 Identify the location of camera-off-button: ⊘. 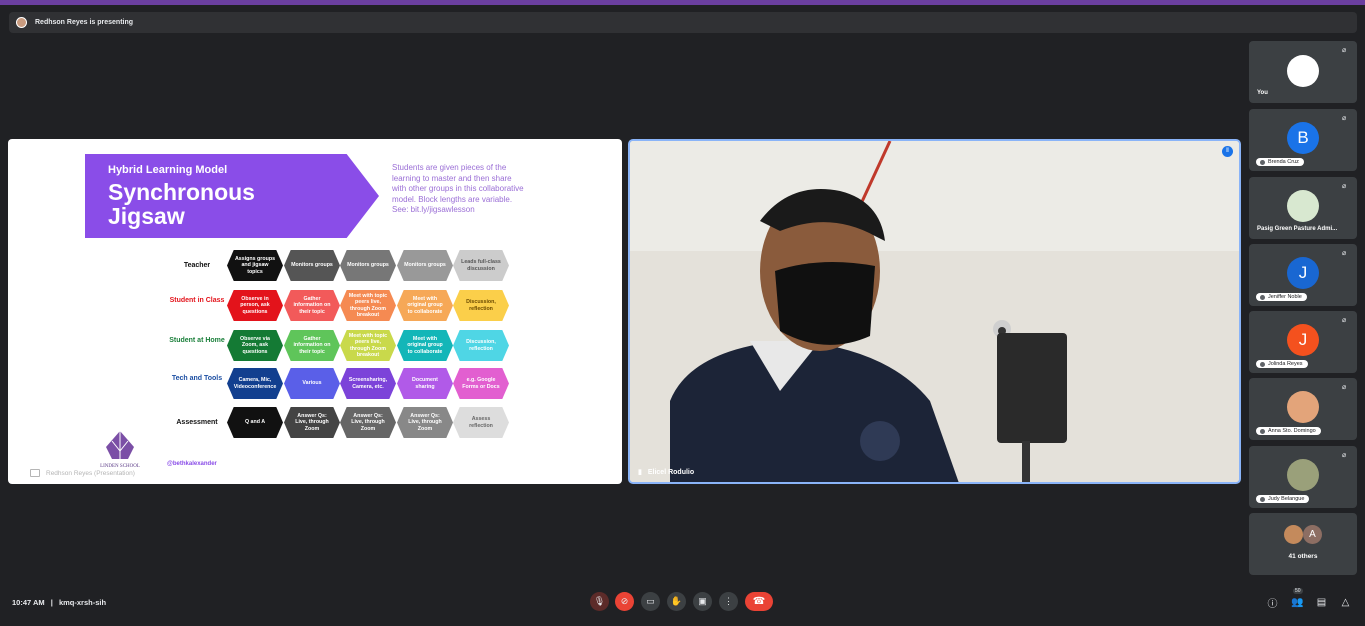
(624, 601).